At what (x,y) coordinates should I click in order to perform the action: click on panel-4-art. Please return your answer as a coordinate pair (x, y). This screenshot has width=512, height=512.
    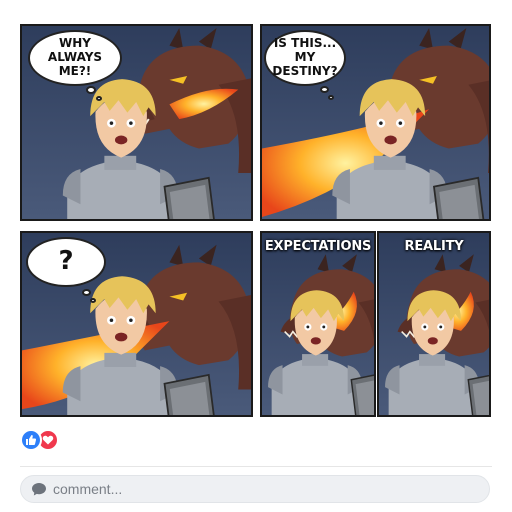
    Looking at the image, I should click on (318, 324).